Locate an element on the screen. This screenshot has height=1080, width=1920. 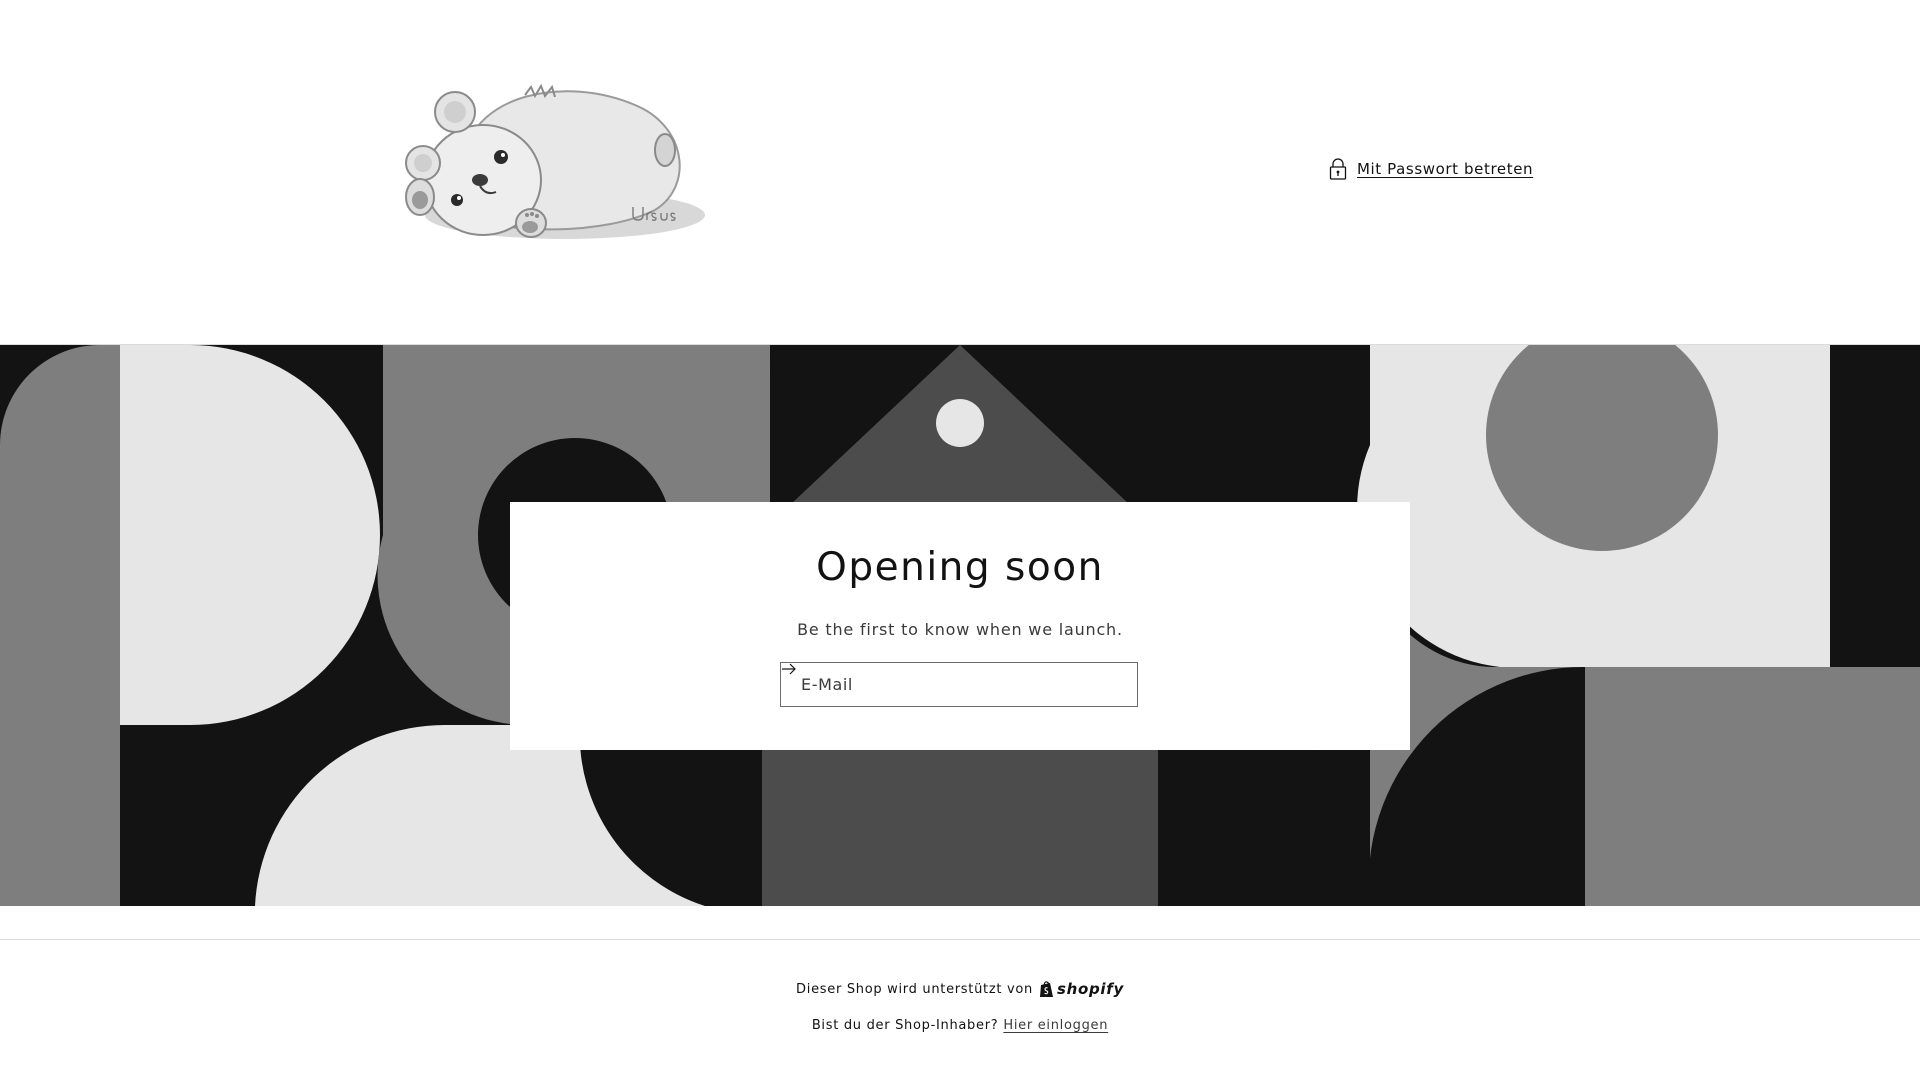
store-logo is located at coordinates (557, 160).